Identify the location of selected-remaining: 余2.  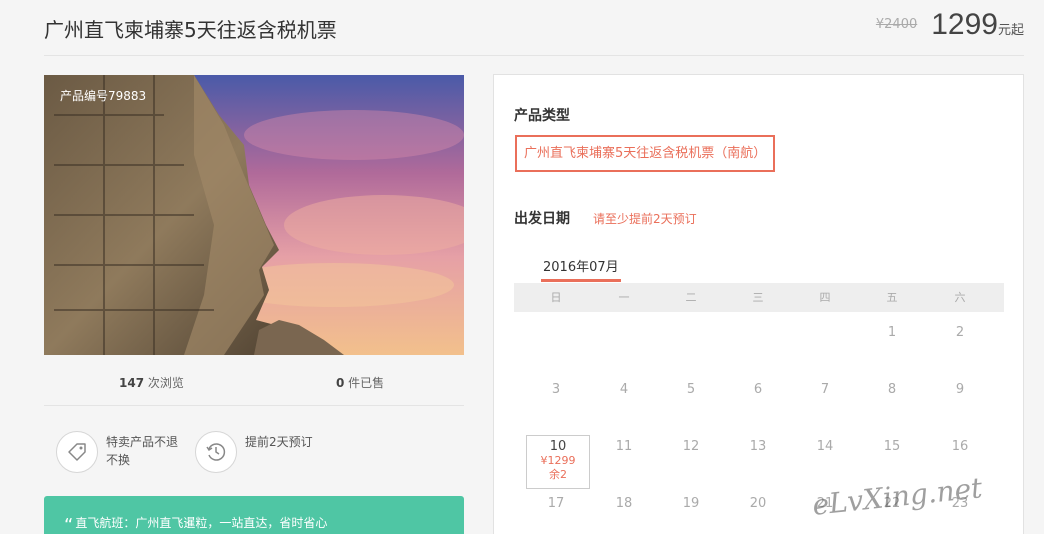
(558, 474).